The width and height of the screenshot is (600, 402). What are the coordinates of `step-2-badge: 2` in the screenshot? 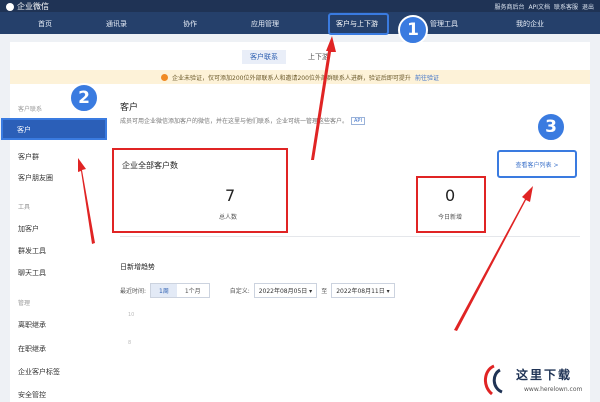 It's located at (84, 98).